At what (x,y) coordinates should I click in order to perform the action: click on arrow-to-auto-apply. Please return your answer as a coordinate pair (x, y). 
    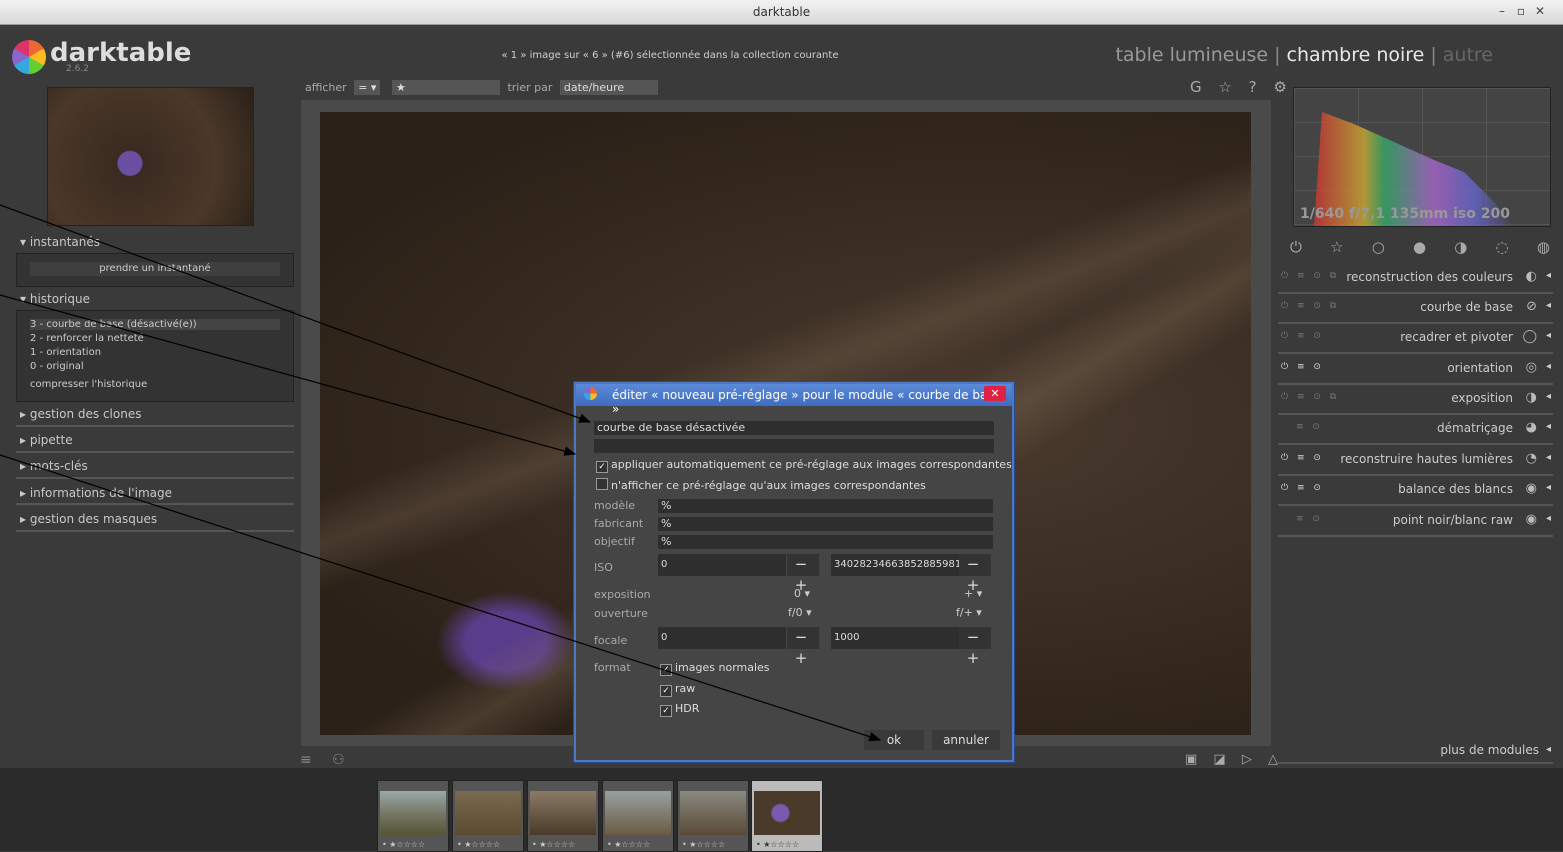
    Looking at the image, I should click on (288, 375).